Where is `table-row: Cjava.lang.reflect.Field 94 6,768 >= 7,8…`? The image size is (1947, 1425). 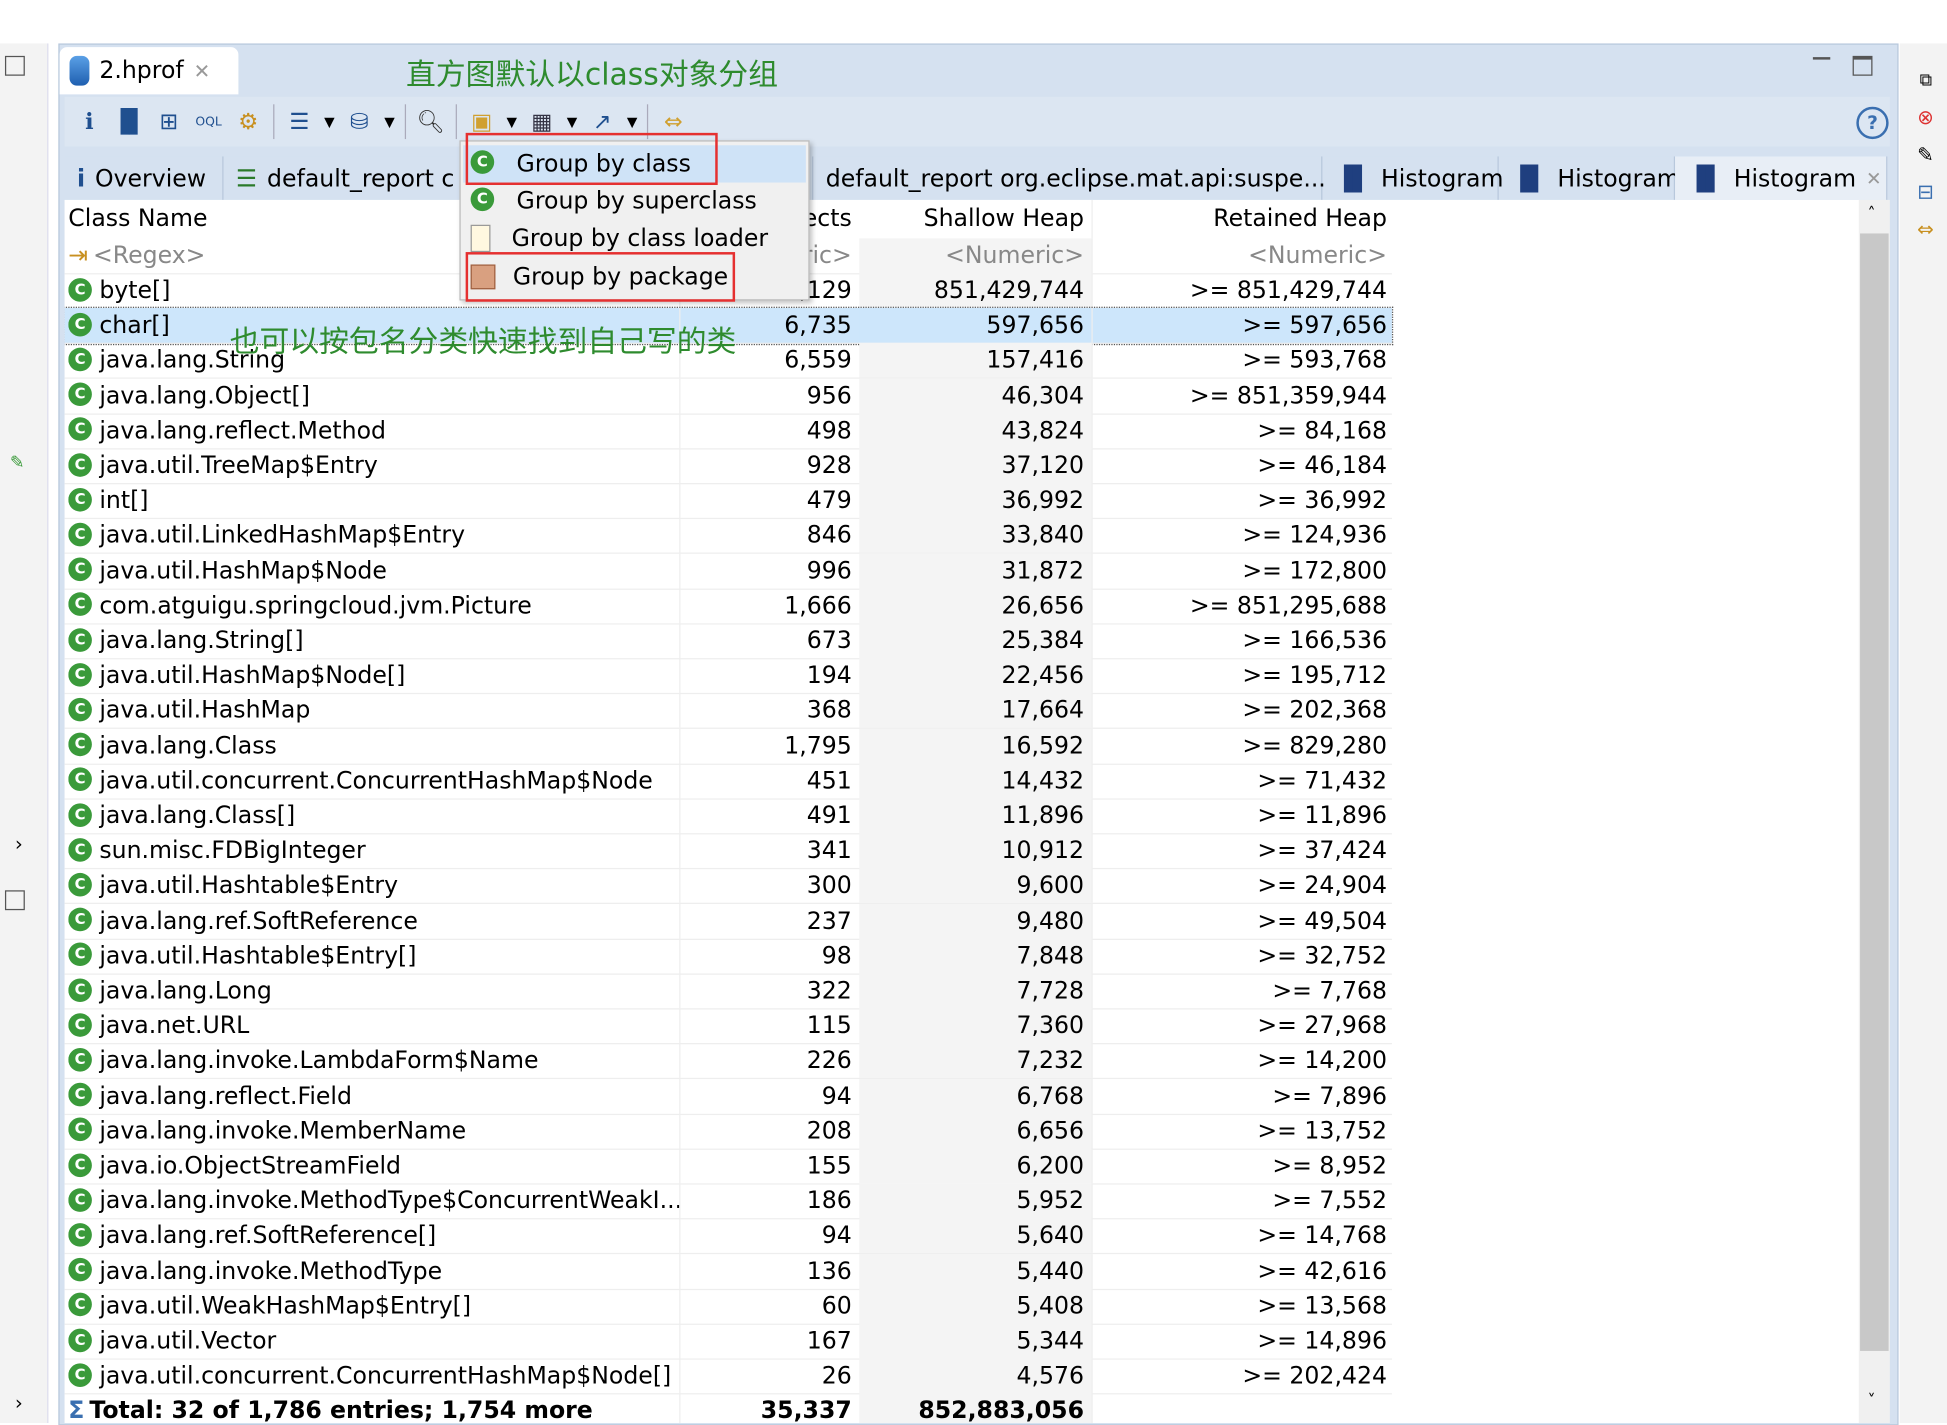
table-row: Cjava.lang.reflect.Field 94 6,768 >= 7,8… is located at coordinates (728, 1096).